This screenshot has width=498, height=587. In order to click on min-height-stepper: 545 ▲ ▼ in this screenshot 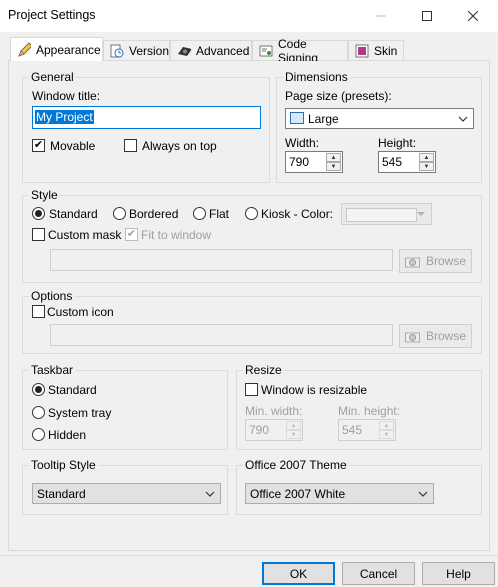, I will do `click(367, 430)`.